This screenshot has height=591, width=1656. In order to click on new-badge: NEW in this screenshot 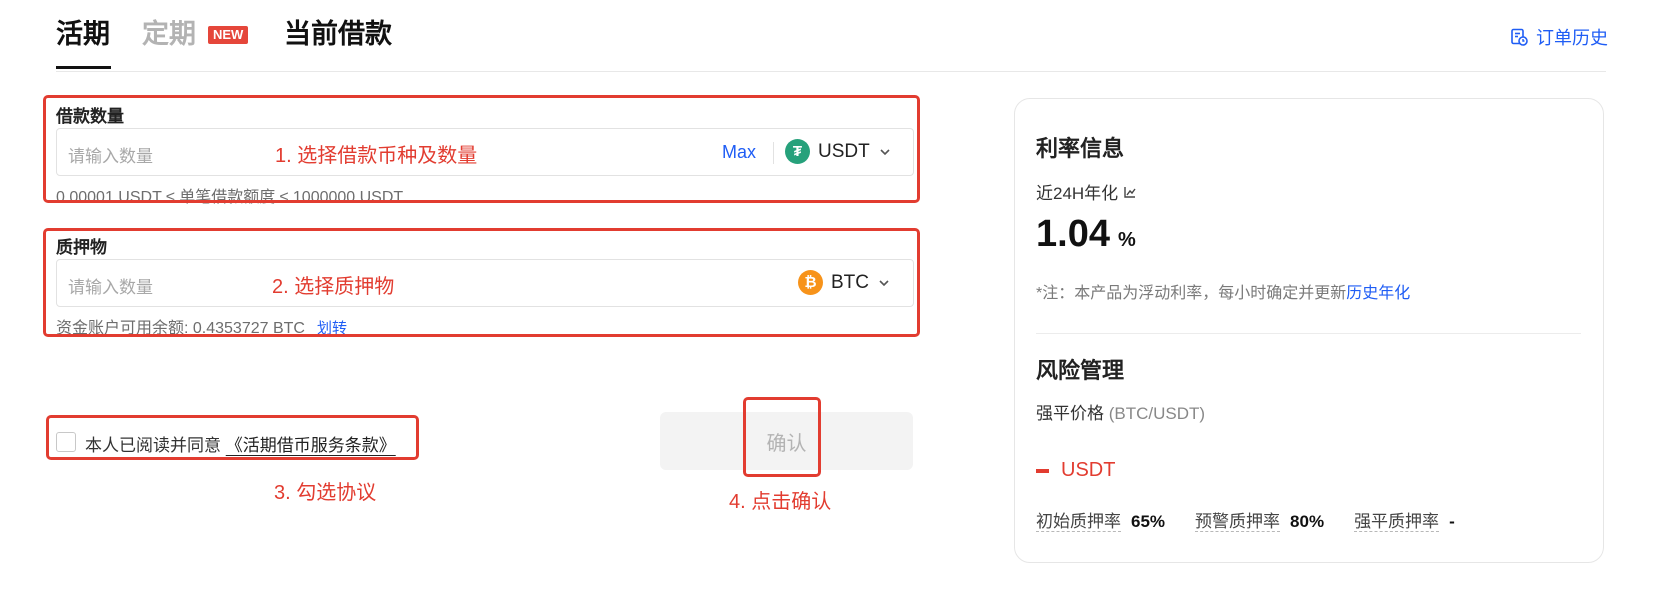, I will do `click(228, 35)`.